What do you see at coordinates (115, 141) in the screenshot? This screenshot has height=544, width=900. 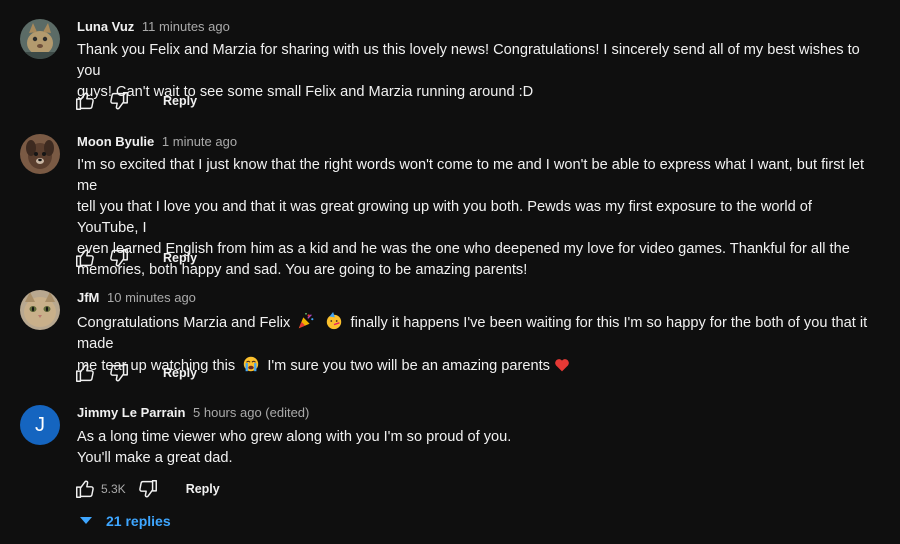 I see `author-name: Moon Byulie` at bounding box center [115, 141].